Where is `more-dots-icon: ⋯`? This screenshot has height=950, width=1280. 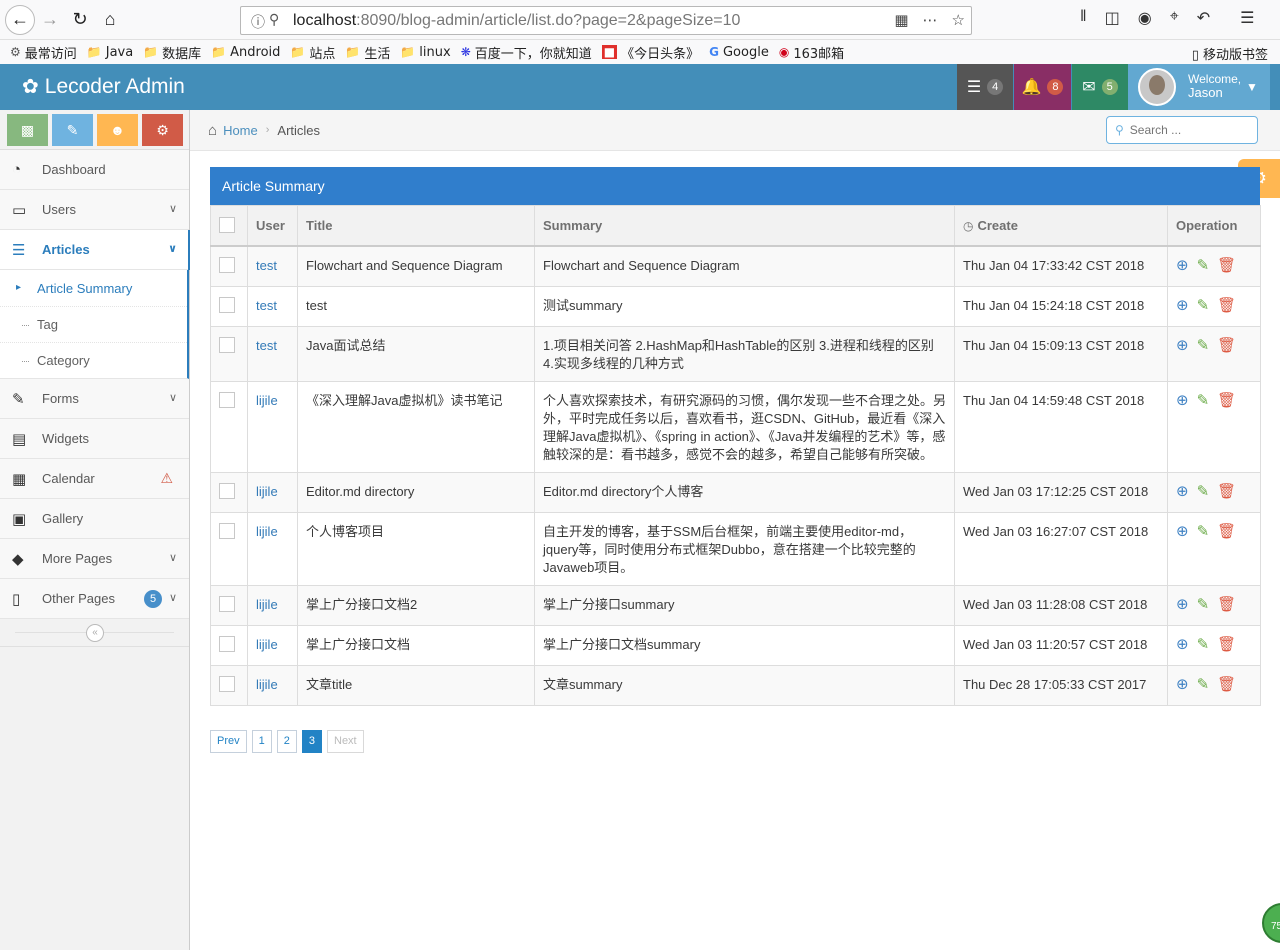
more-dots-icon: ⋯ is located at coordinates (930, 20).